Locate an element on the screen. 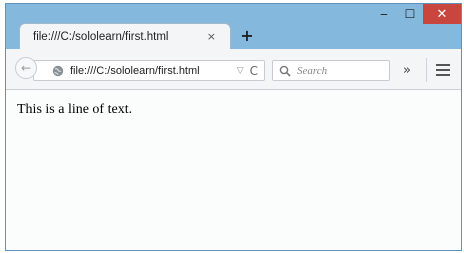  overflow-chevron-button: » is located at coordinates (407, 70).